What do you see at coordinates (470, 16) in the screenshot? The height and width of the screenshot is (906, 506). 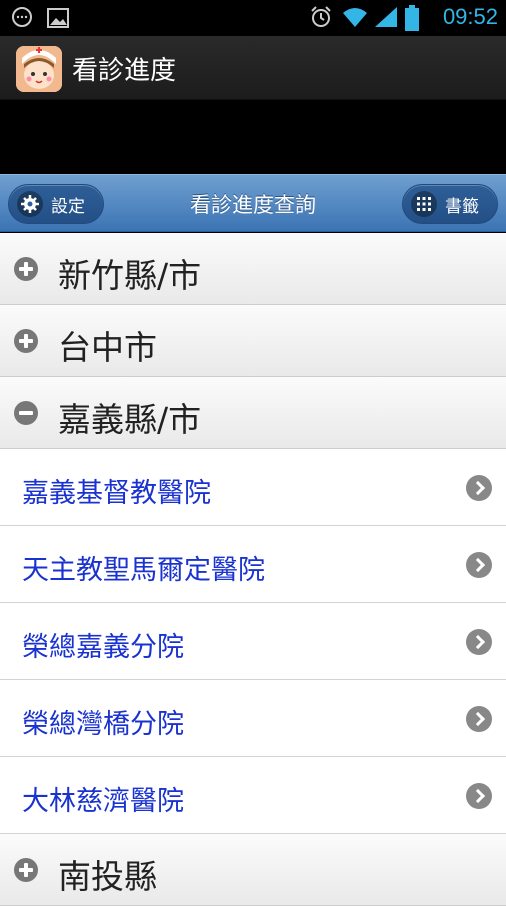 I see `status-time: 09:52` at bounding box center [470, 16].